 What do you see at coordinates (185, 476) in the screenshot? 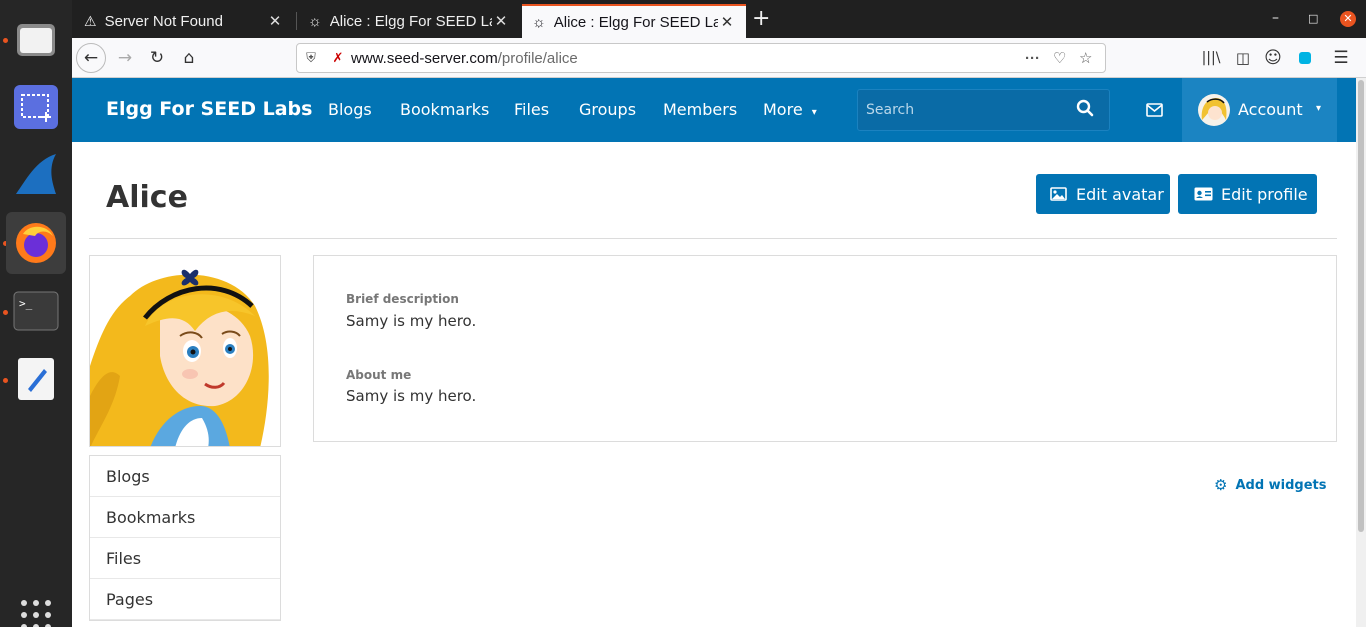
I see `side-menu-blogs: Blogs` at bounding box center [185, 476].